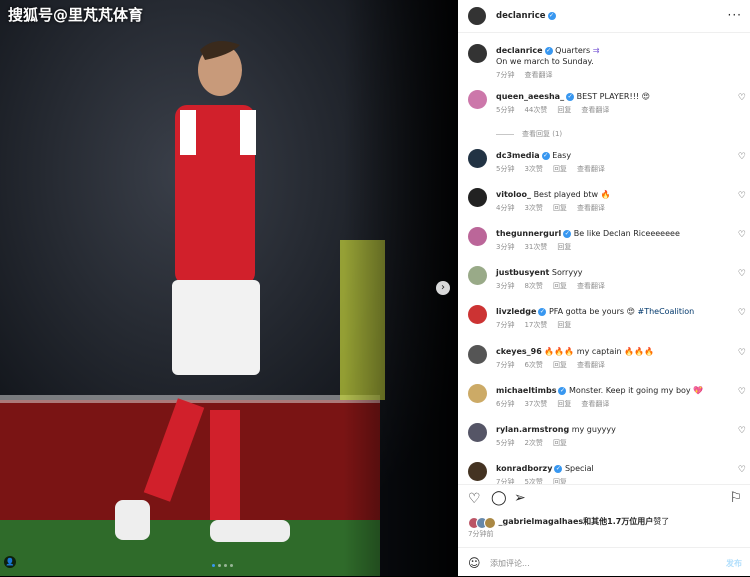 The width and height of the screenshot is (750, 577). I want to click on carousel-indicator, so click(222, 565).